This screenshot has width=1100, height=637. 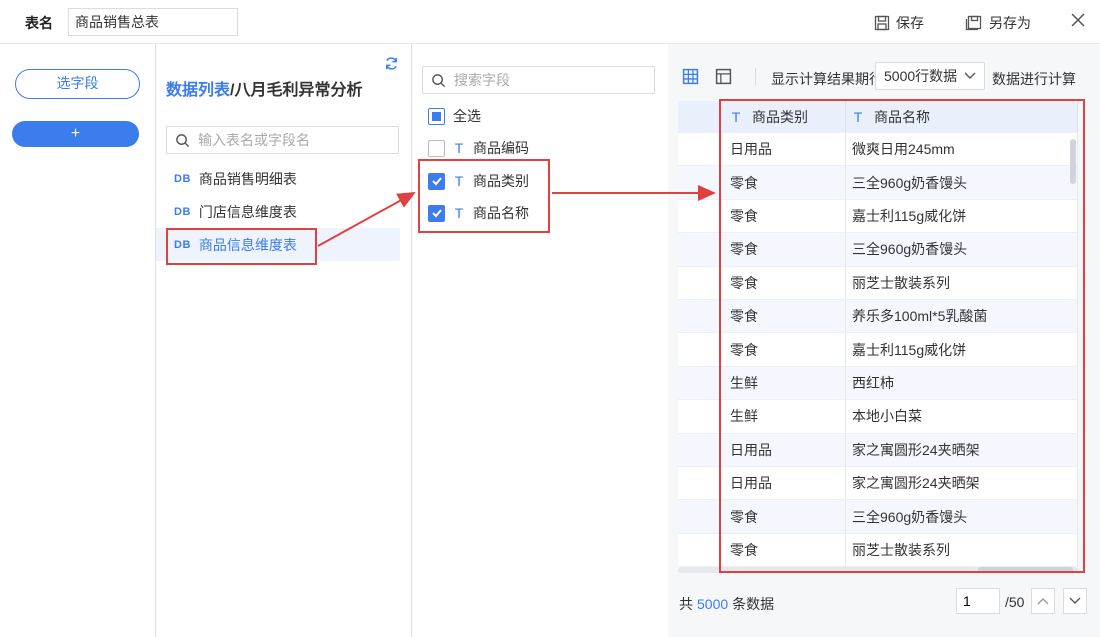 What do you see at coordinates (183, 140) in the screenshot?
I see `search-icon` at bounding box center [183, 140].